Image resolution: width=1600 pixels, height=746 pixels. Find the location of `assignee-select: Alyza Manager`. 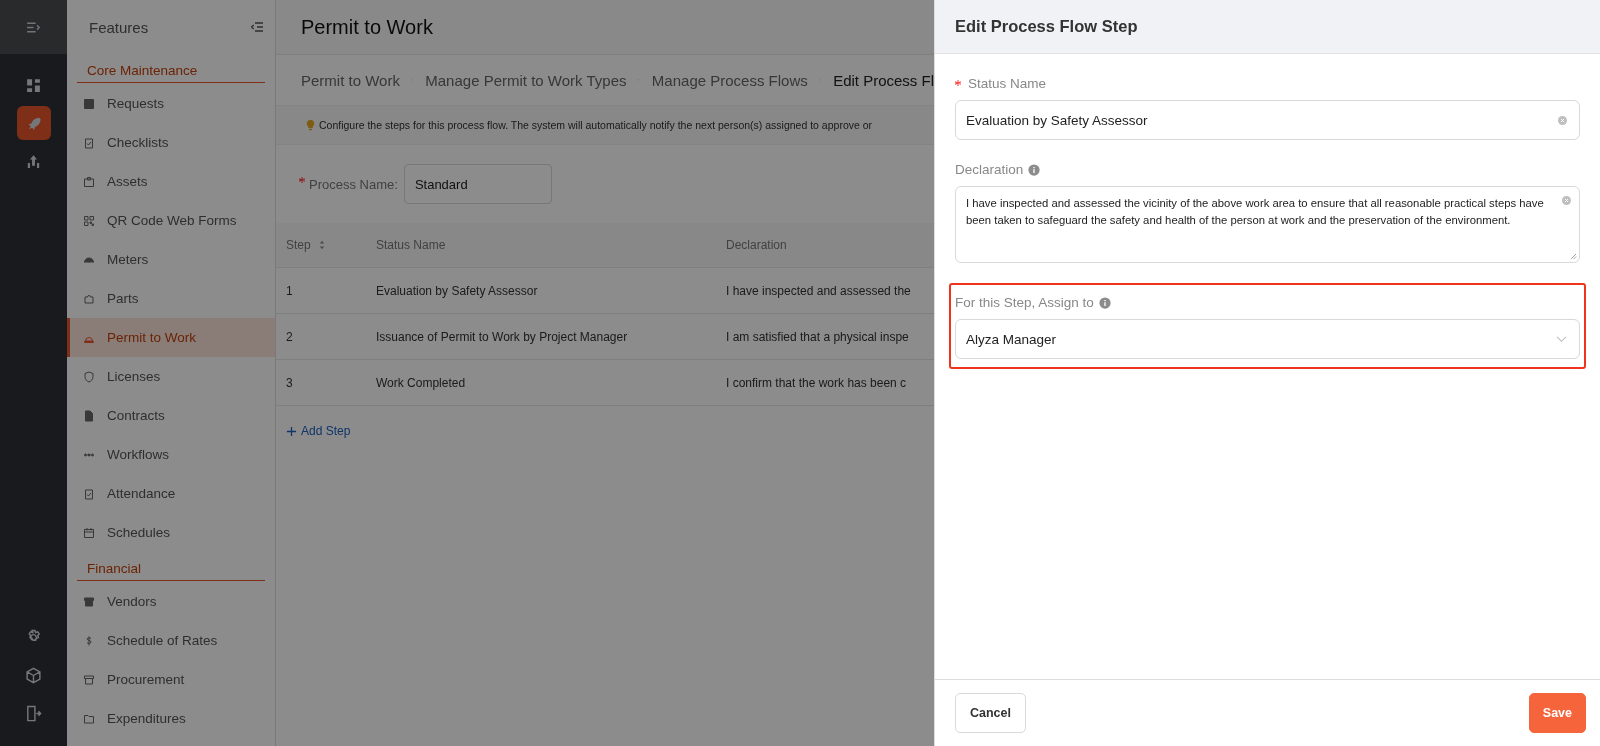

assignee-select: Alyza Manager is located at coordinates (1267, 339).